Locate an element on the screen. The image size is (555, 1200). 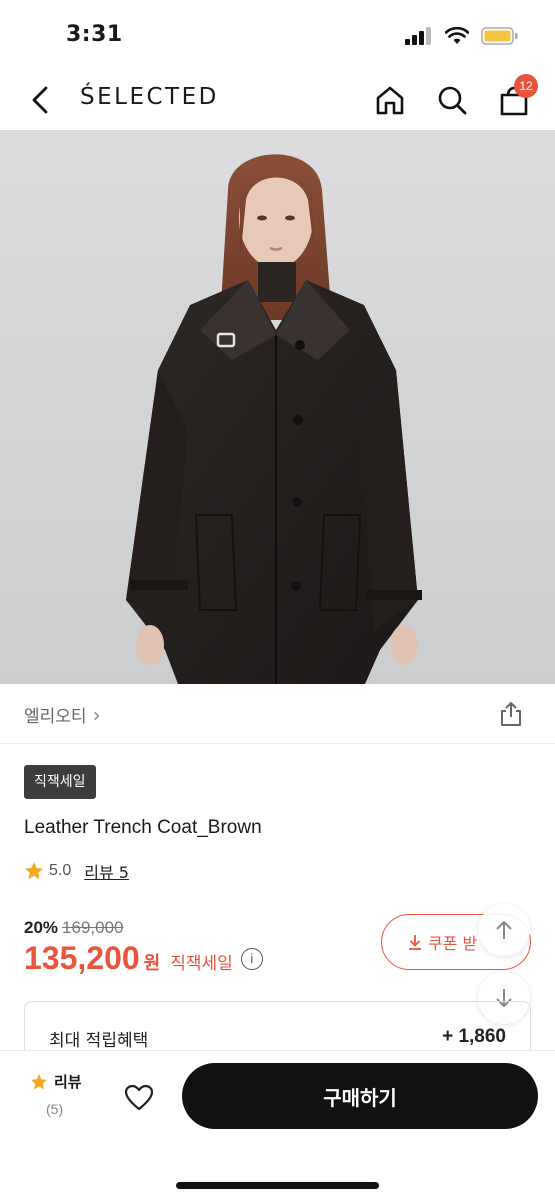
status-icons is located at coordinates (462, 36).